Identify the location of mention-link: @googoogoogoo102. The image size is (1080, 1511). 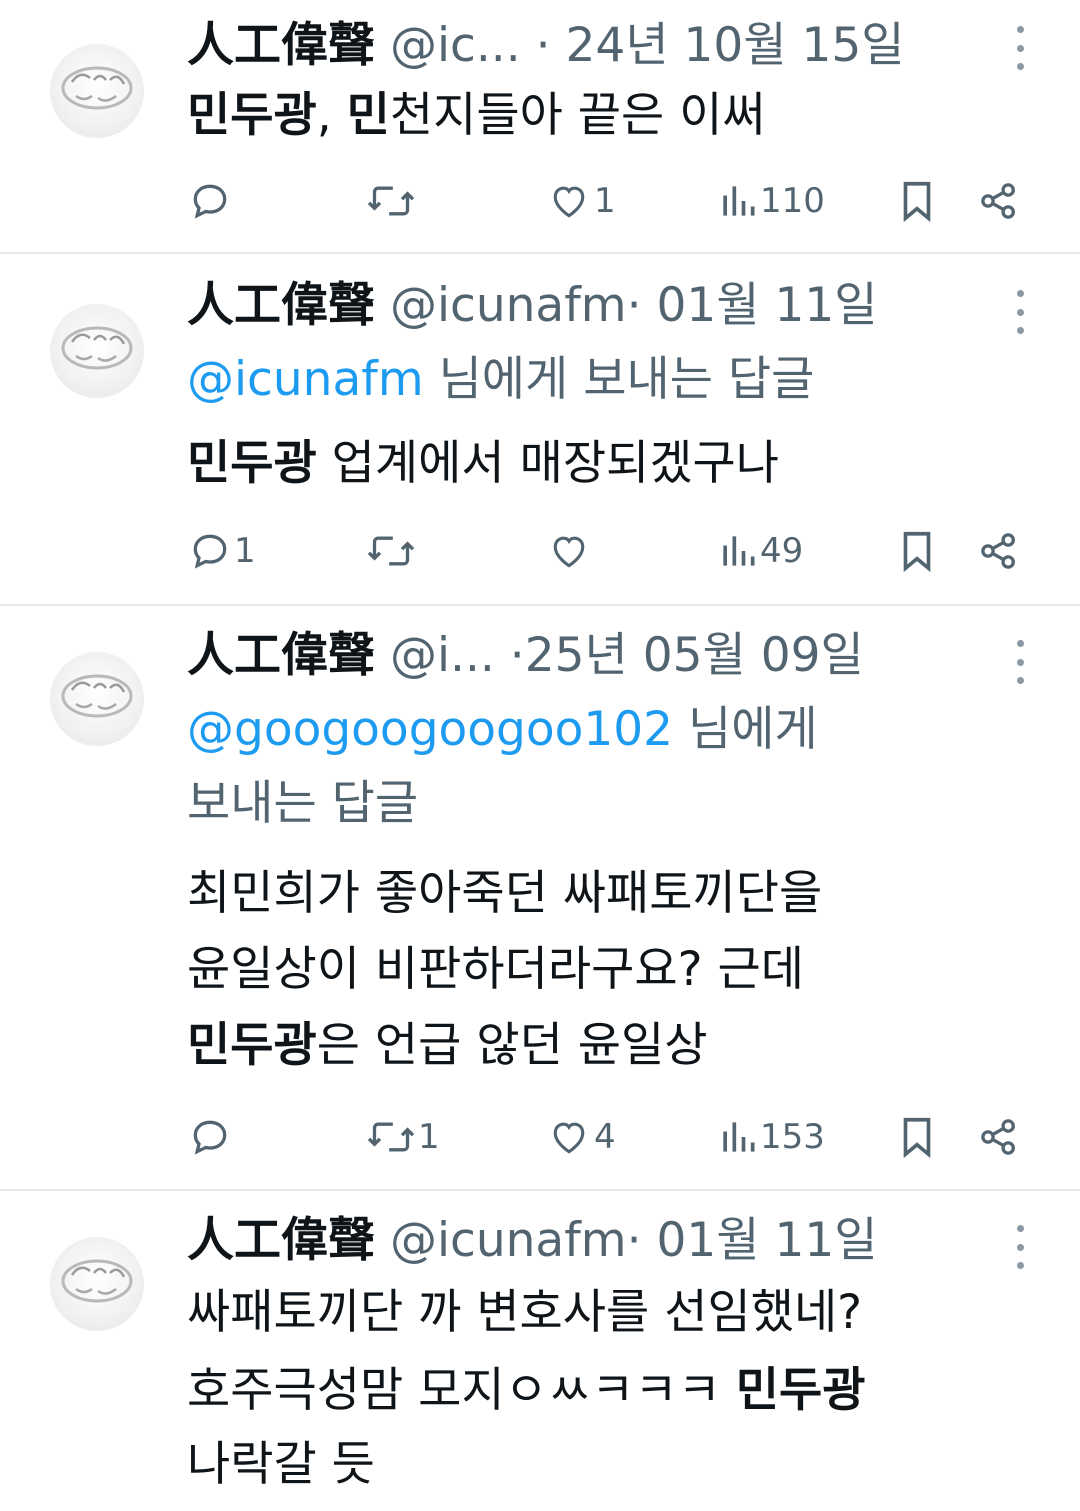
(430, 729).